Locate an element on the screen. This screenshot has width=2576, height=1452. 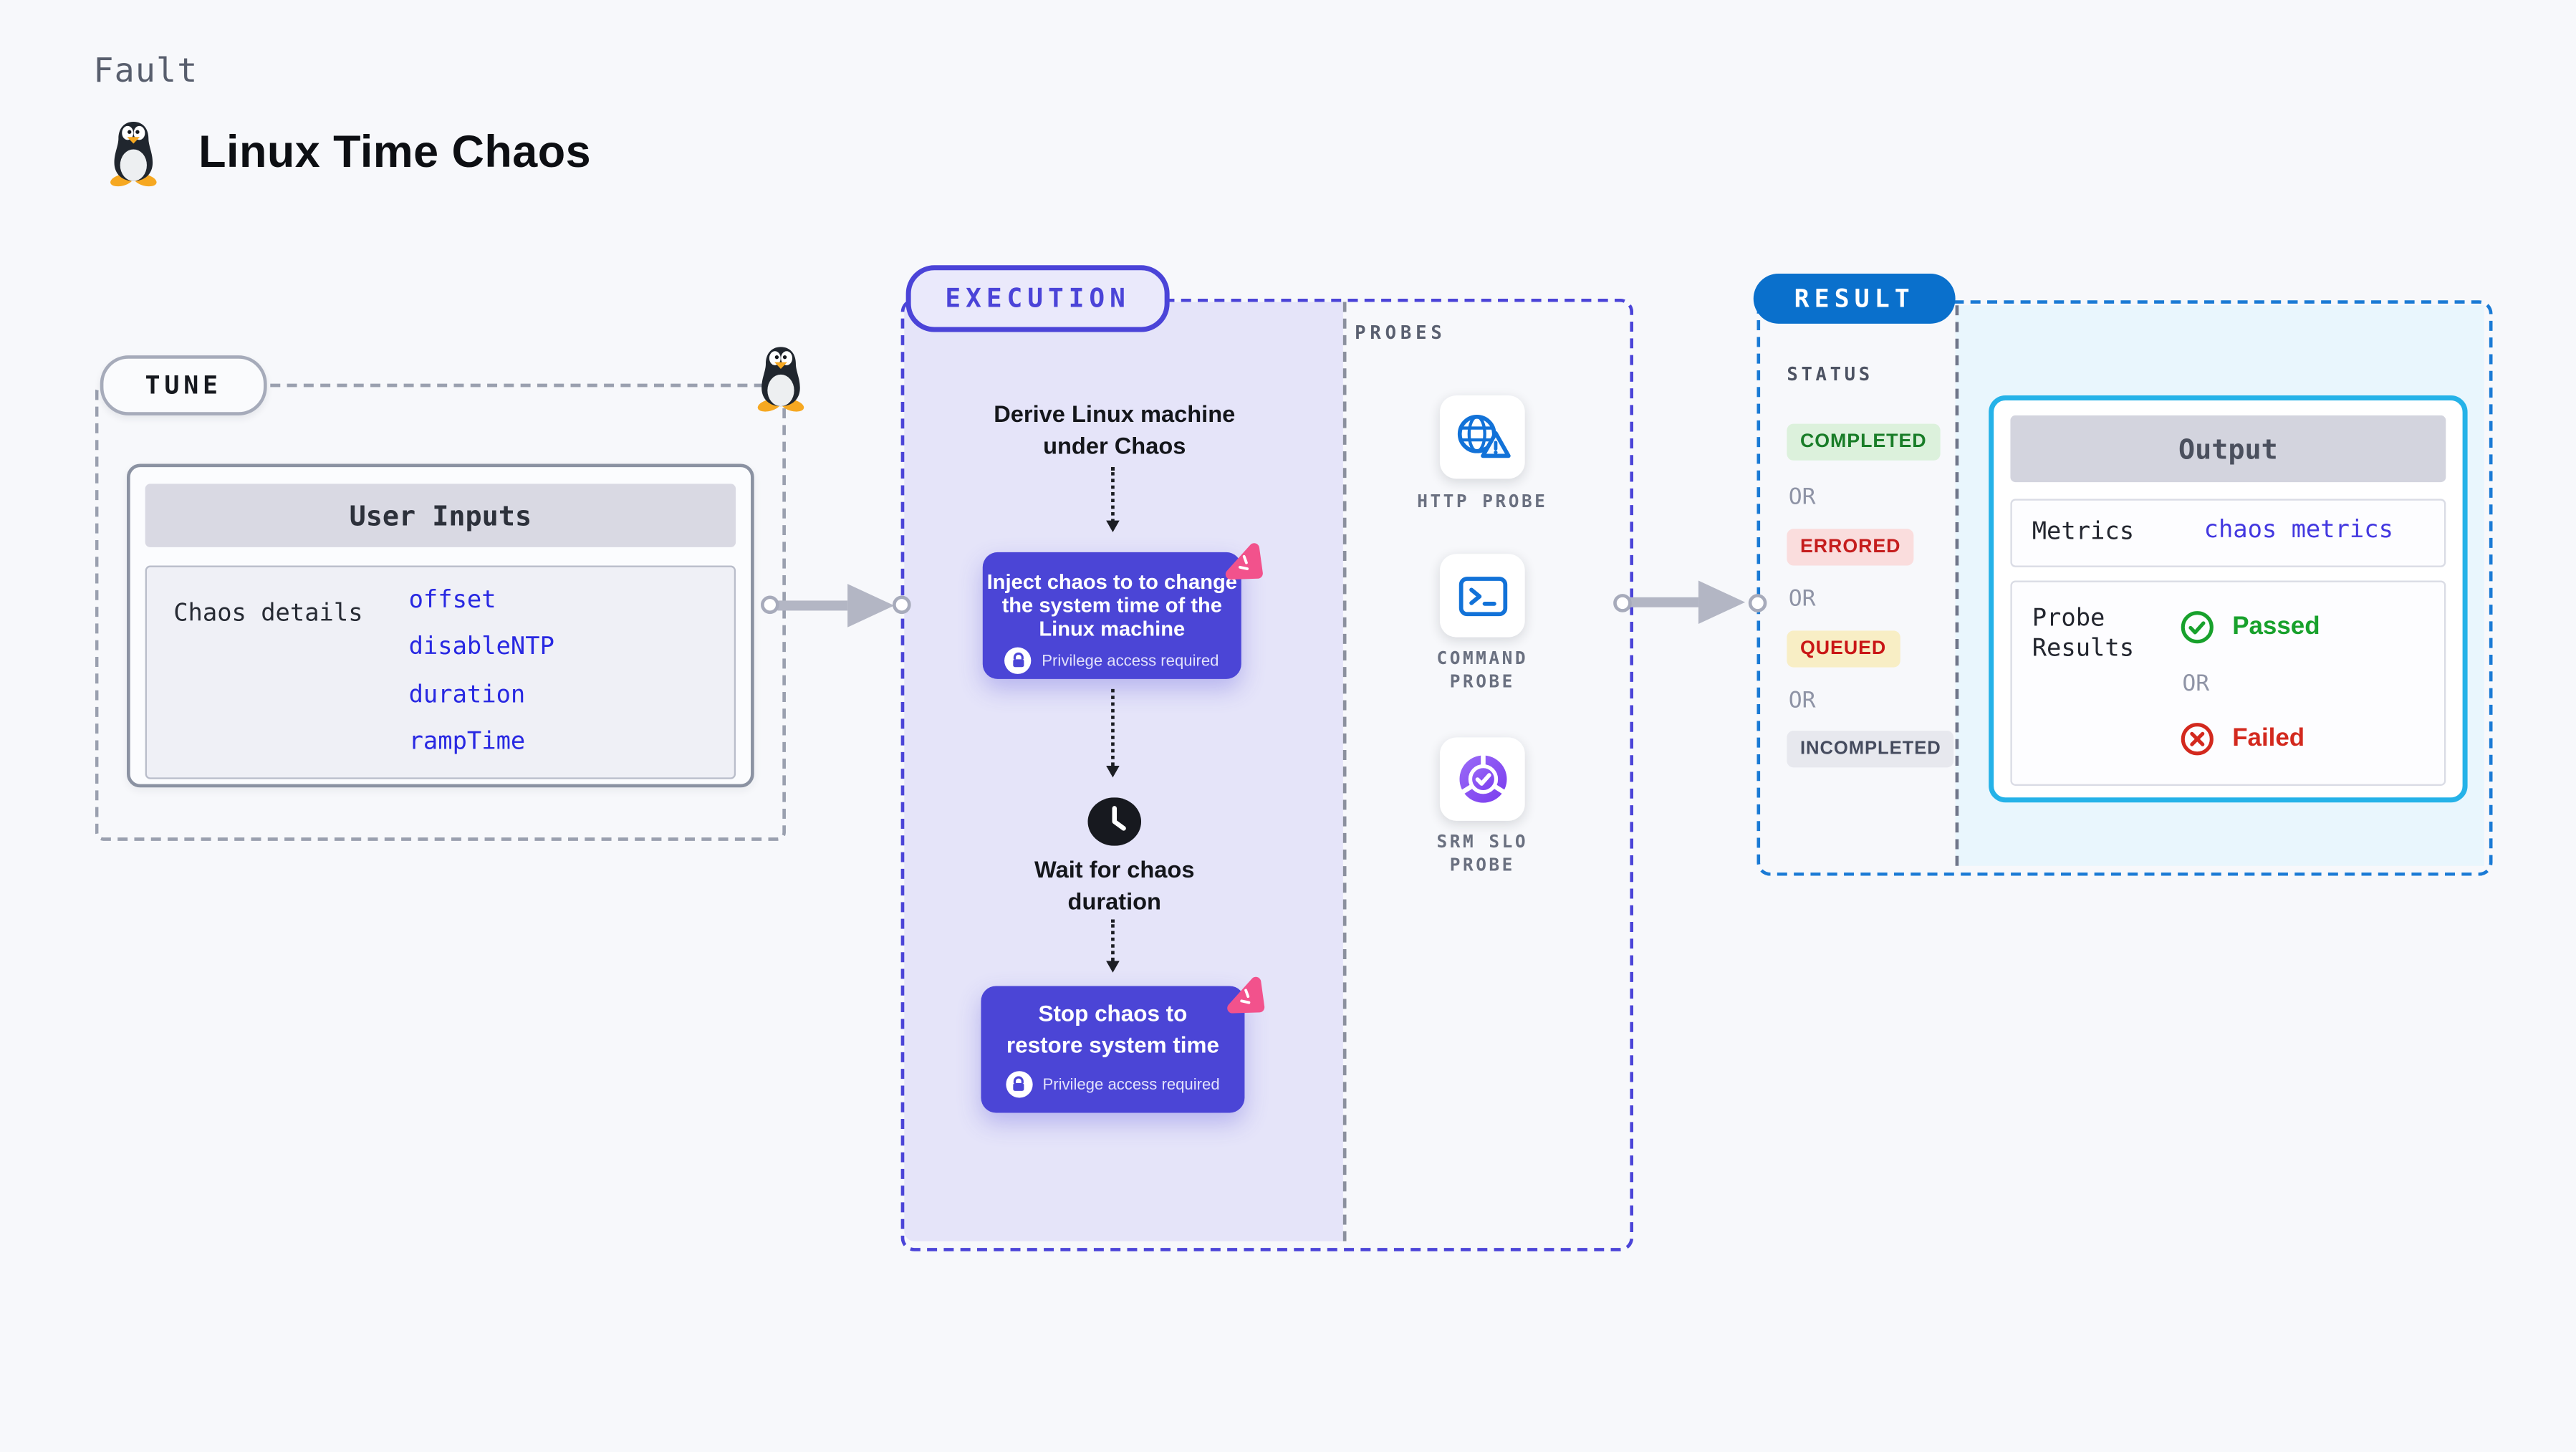
wait-step-text: Wait for chaos duration is located at coordinates (1114, 886).